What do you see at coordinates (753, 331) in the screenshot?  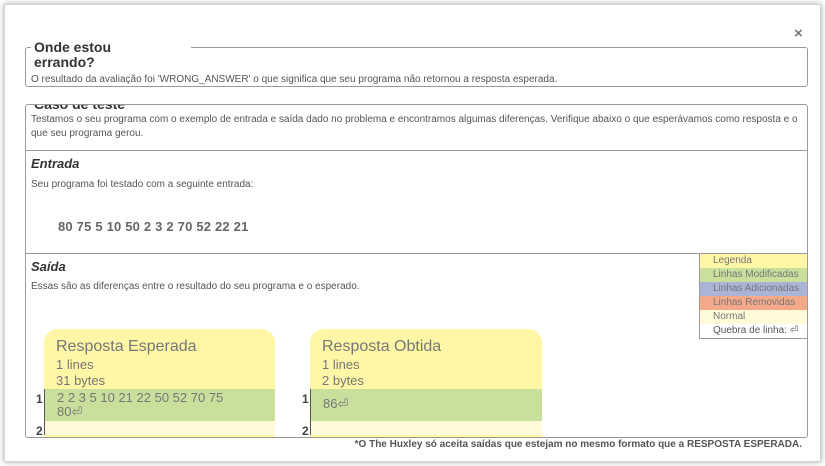 I see `legend-line-break: Quebra de linha: ⏎` at bounding box center [753, 331].